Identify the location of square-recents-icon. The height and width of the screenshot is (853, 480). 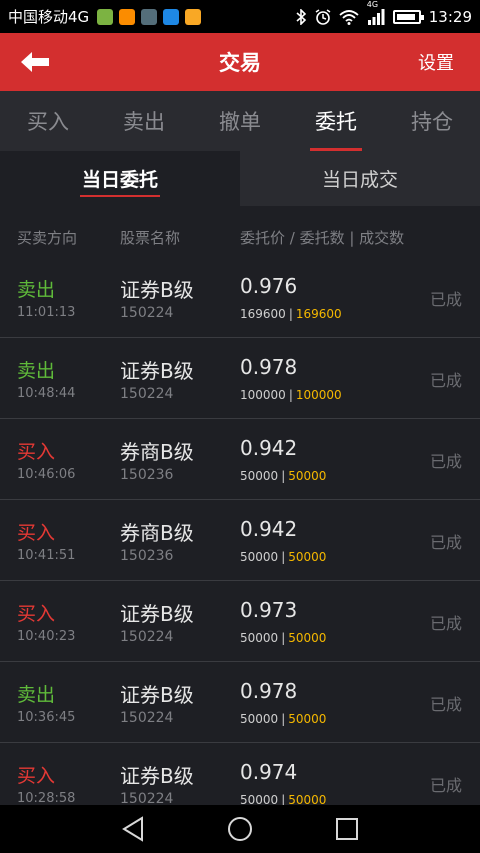
(346, 829).